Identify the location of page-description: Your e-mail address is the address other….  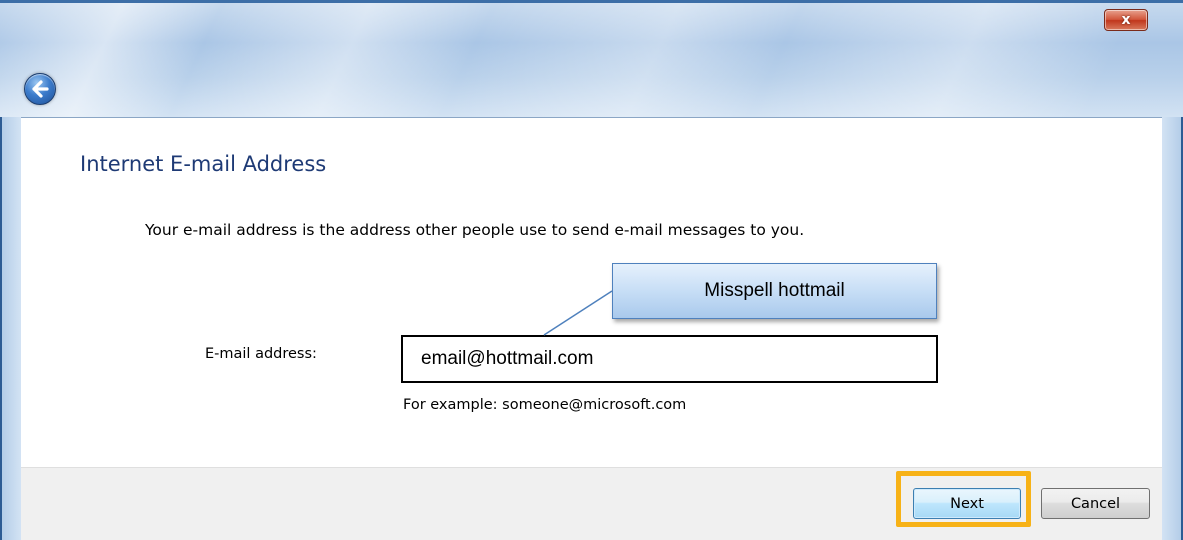
(475, 230).